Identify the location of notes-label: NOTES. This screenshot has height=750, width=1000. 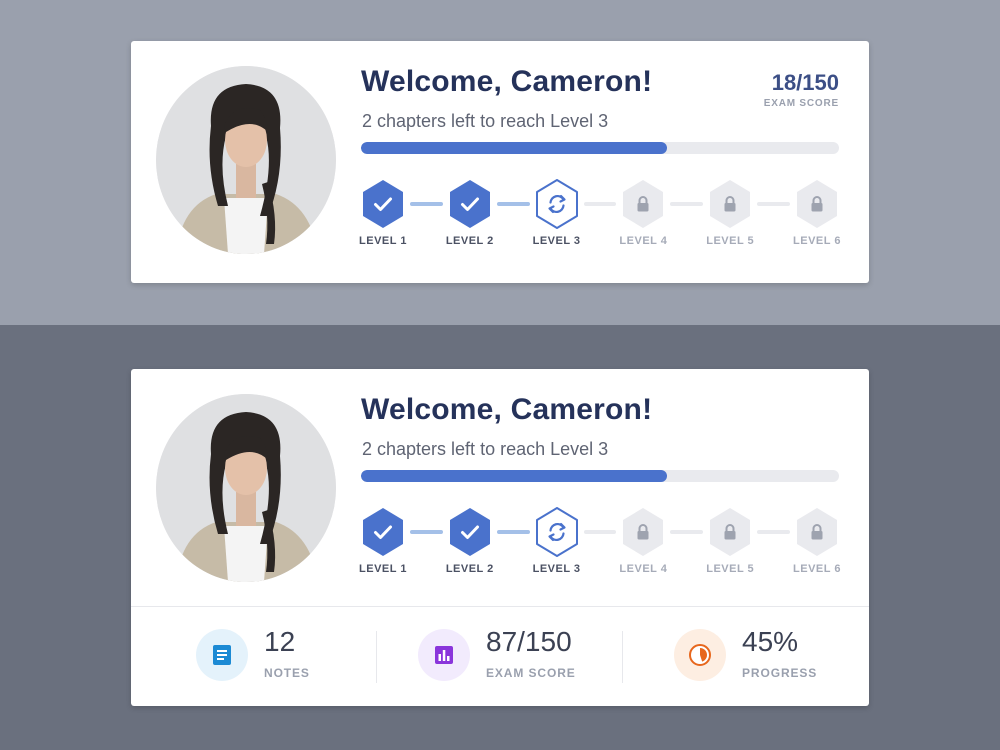
(287, 673).